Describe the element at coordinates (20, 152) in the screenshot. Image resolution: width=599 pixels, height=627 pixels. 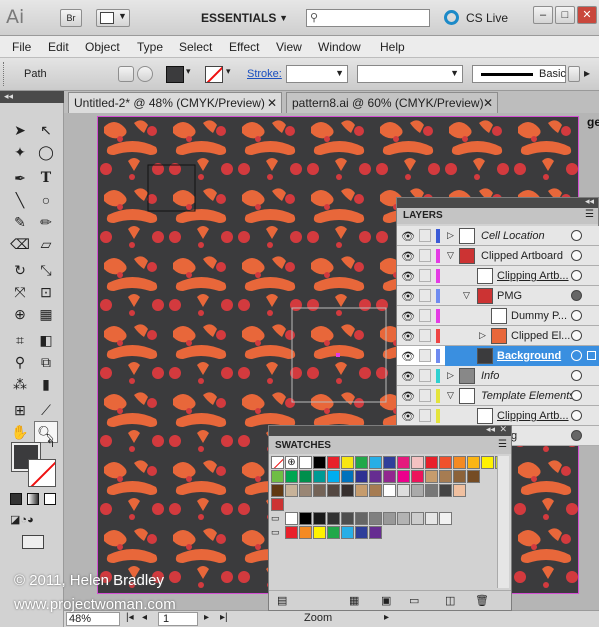
I see `magic-wand-tool-icon: ✦` at that location.